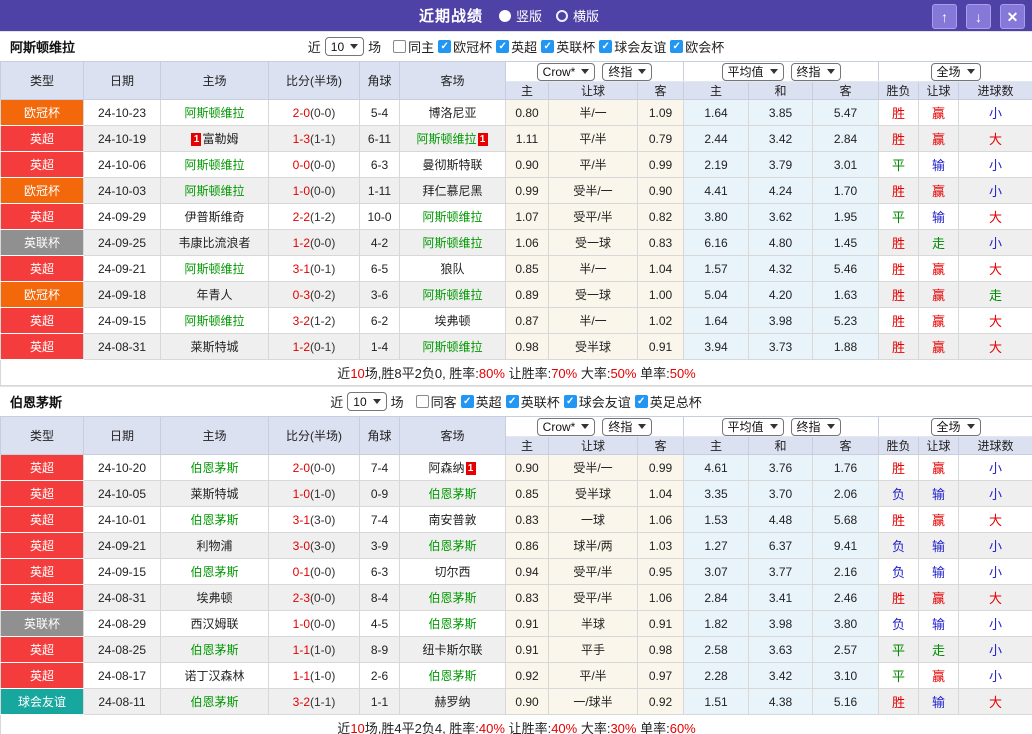 The image size is (1032, 734). I want to click on dropdown-value: Crow*, so click(559, 426).